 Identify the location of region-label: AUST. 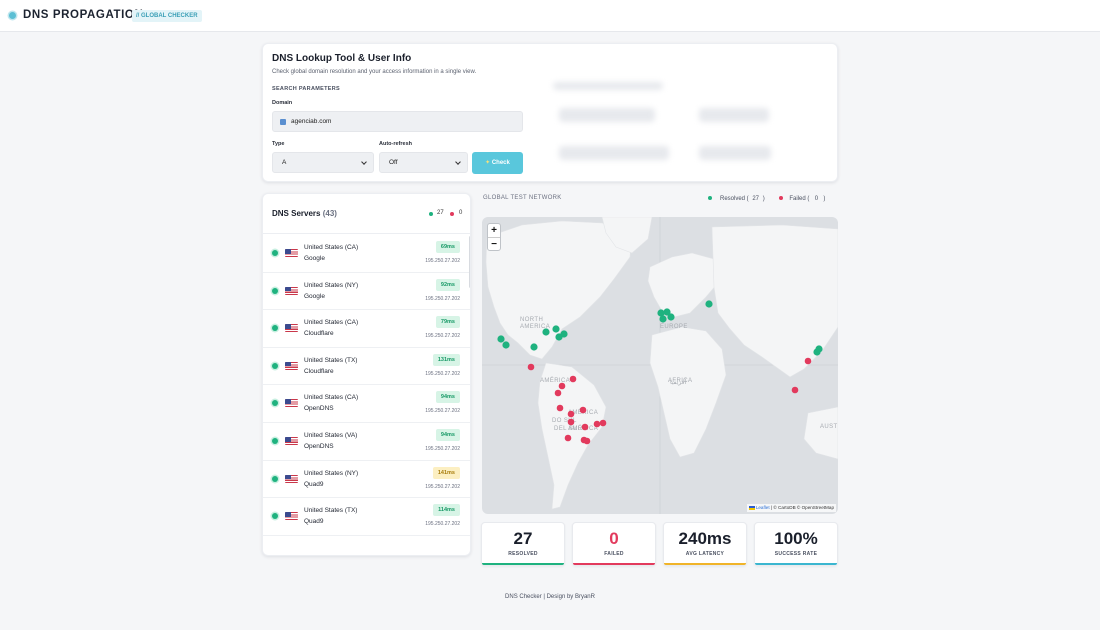
(829, 427).